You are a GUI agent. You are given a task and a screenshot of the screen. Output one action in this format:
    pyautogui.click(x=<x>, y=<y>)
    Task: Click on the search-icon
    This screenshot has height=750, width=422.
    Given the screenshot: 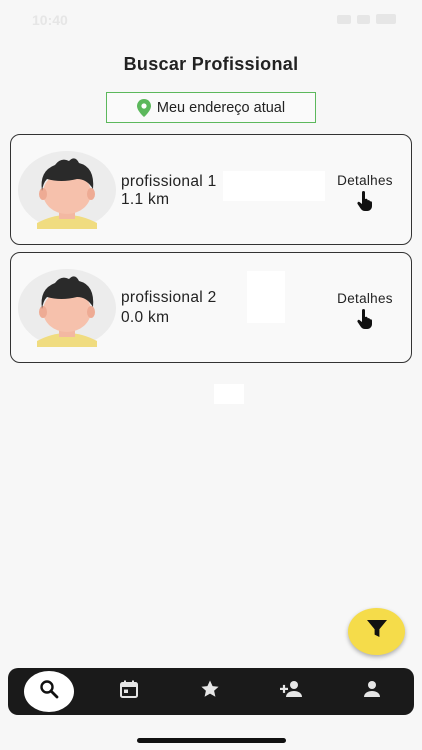 What is the action you would take?
    pyautogui.click(x=49, y=691)
    